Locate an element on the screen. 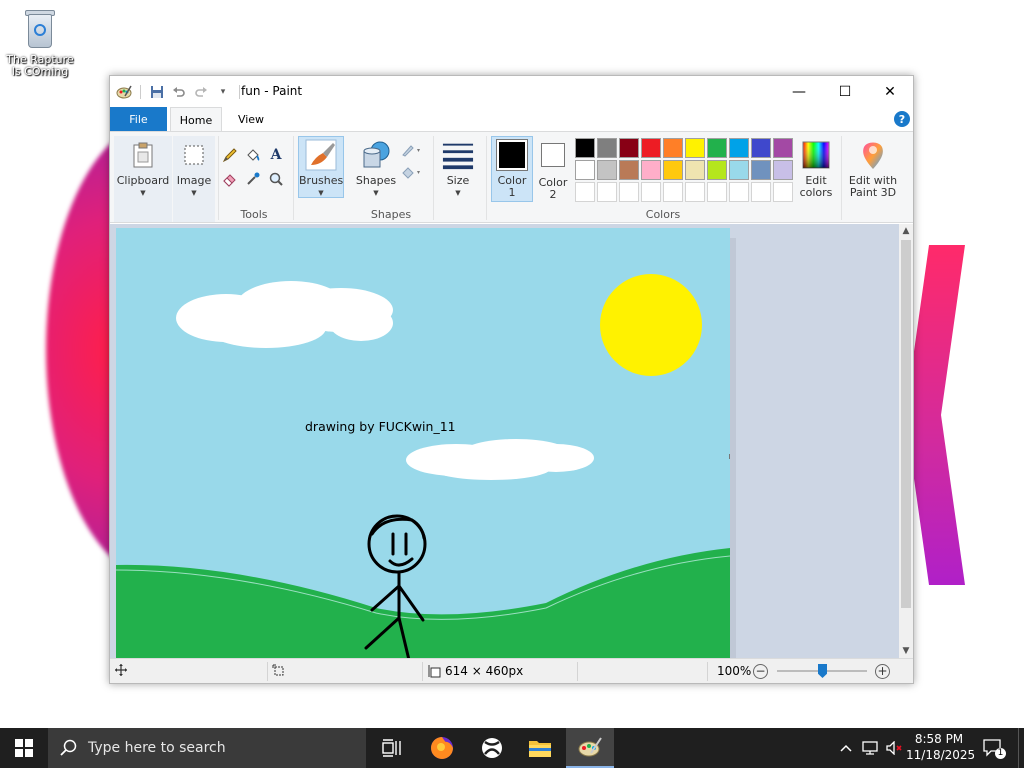  scroll-up-icon: ▲ is located at coordinates (906, 231).